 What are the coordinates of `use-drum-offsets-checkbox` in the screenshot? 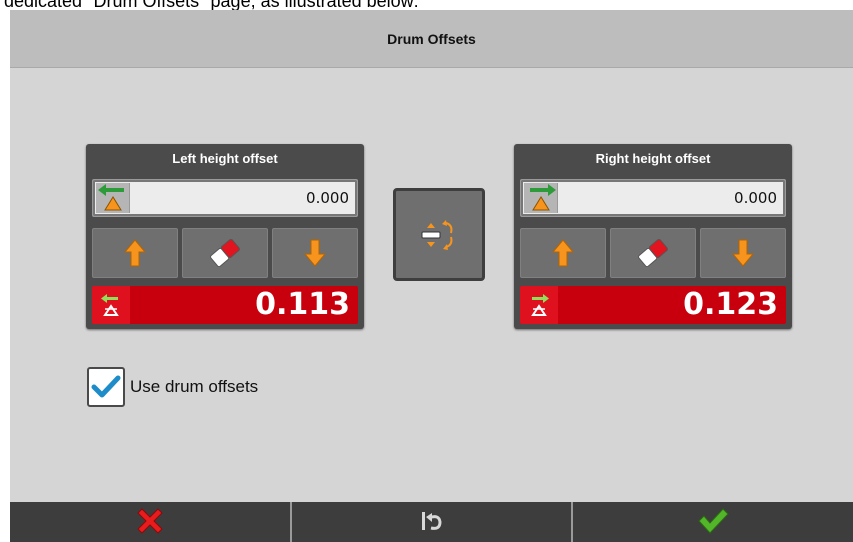 It's located at (106, 387).